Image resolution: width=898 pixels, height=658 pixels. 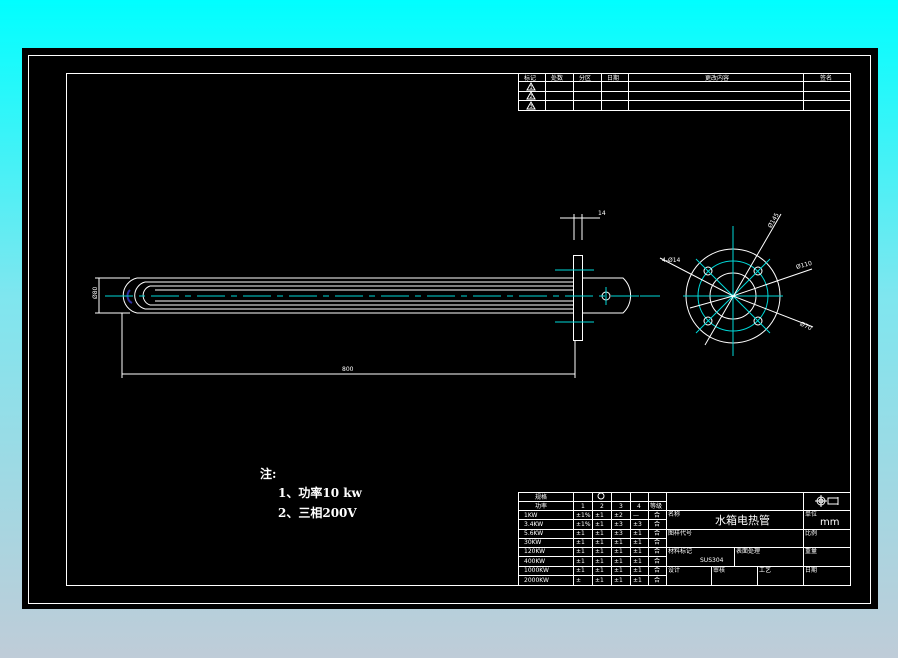 What do you see at coordinates (532, 542) in the screenshot?
I see `spec-row-label: 30KW` at bounding box center [532, 542].